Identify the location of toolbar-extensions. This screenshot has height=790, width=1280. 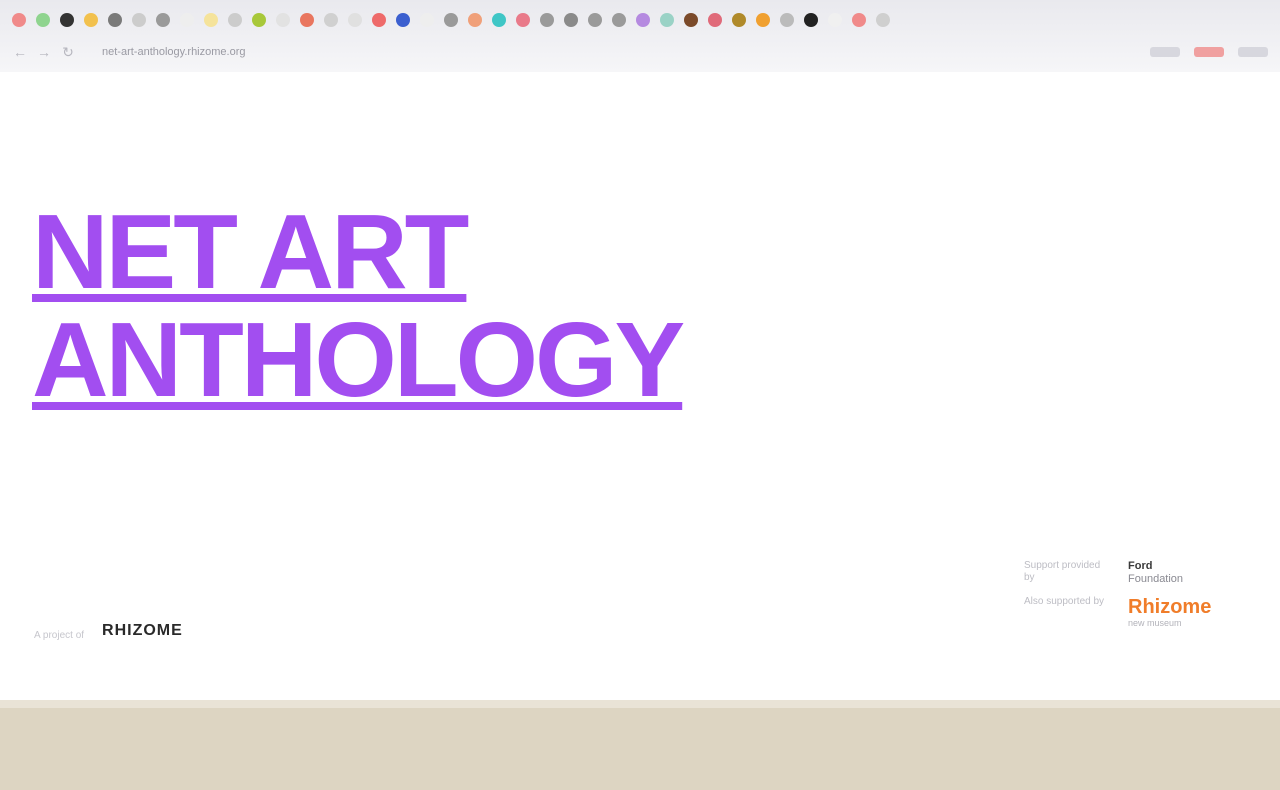
(1209, 52).